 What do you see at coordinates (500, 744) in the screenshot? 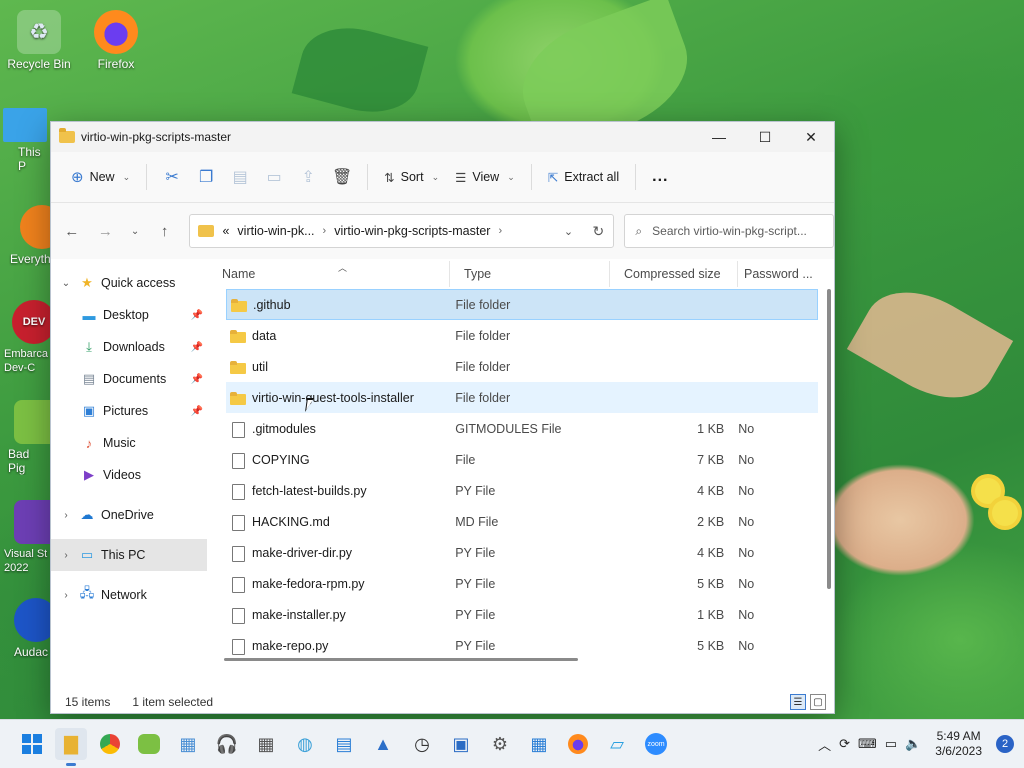
I see `taskbar-settings: ⚙` at bounding box center [500, 744].